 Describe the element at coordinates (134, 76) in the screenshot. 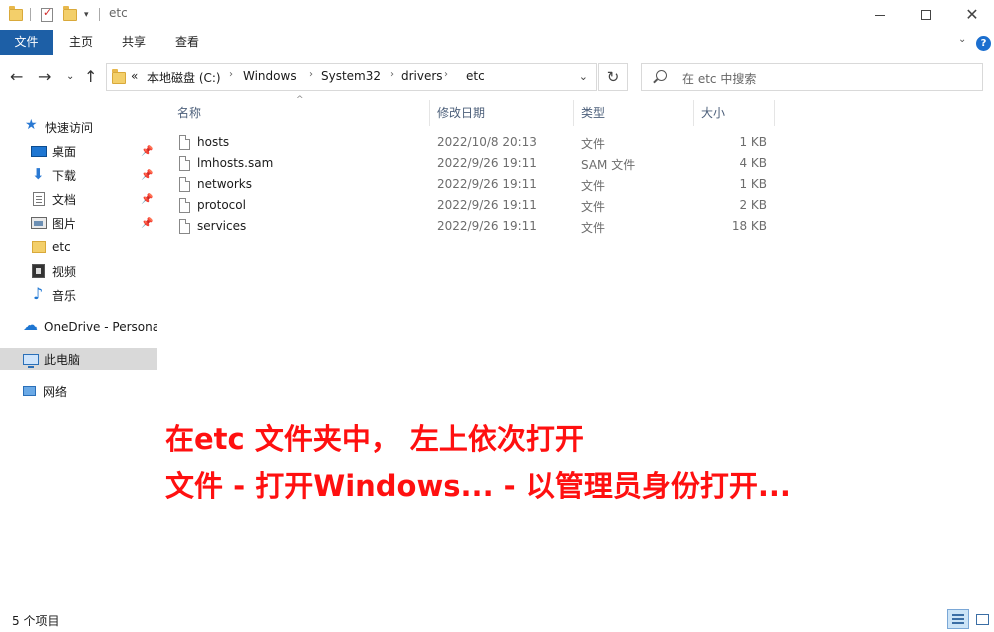

I see `breadcrumb-overflow: «` at that location.